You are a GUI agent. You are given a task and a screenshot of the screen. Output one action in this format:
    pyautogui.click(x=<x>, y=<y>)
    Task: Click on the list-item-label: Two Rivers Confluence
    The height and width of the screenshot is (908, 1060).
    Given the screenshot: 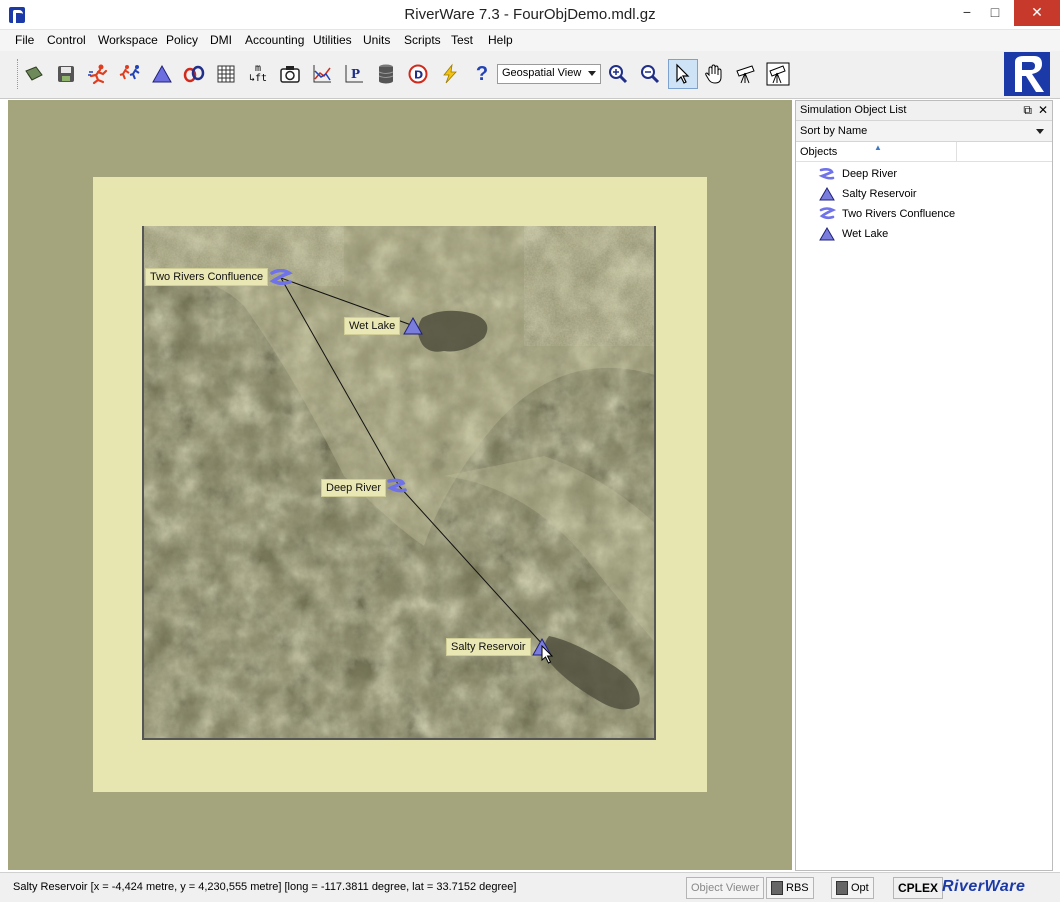 What is the action you would take?
    pyautogui.click(x=899, y=214)
    